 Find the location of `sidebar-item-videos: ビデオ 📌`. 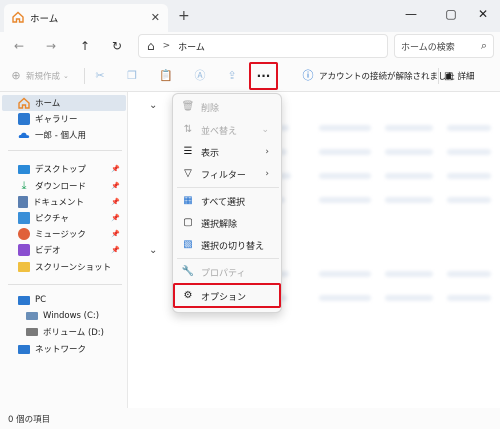

sidebar-item-videos: ビデオ 📌 is located at coordinates (64, 250).